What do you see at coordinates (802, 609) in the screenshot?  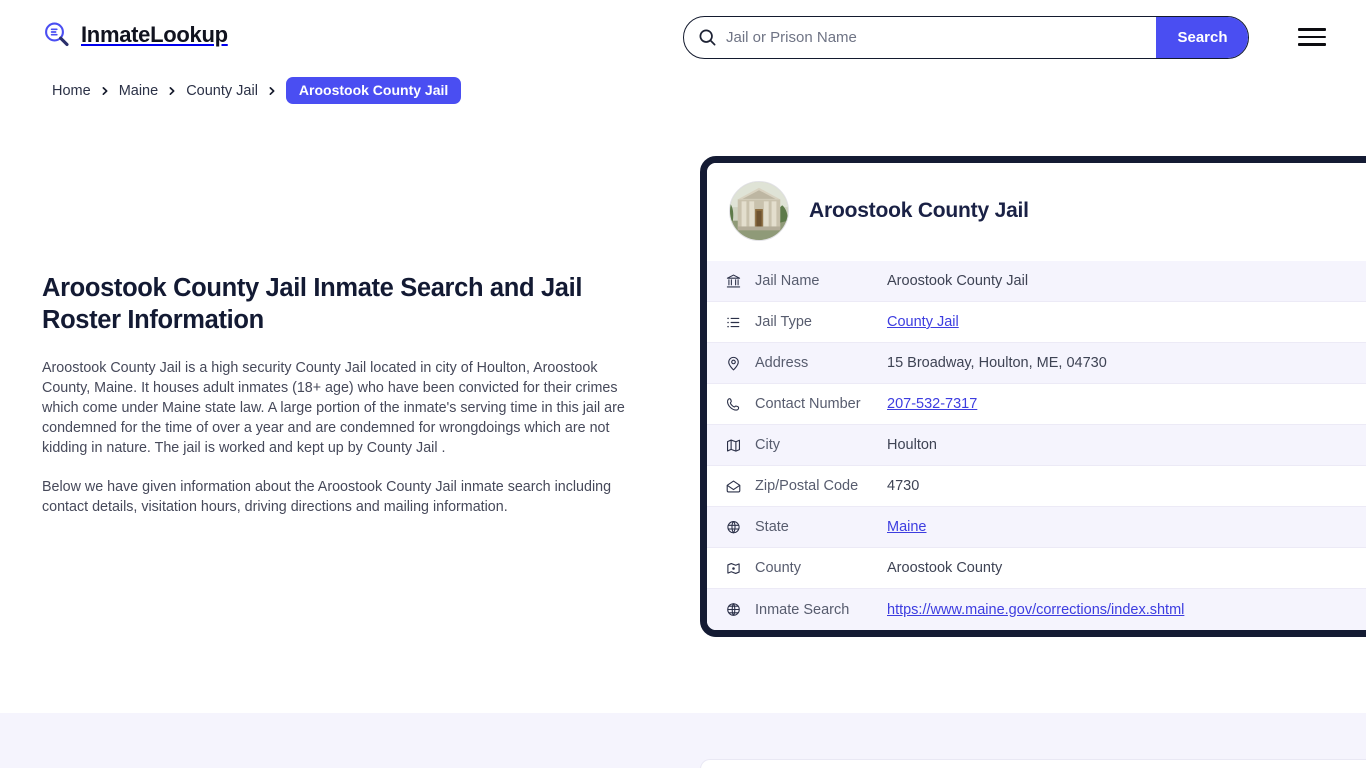 I see `row-label: Inmate Search` at bounding box center [802, 609].